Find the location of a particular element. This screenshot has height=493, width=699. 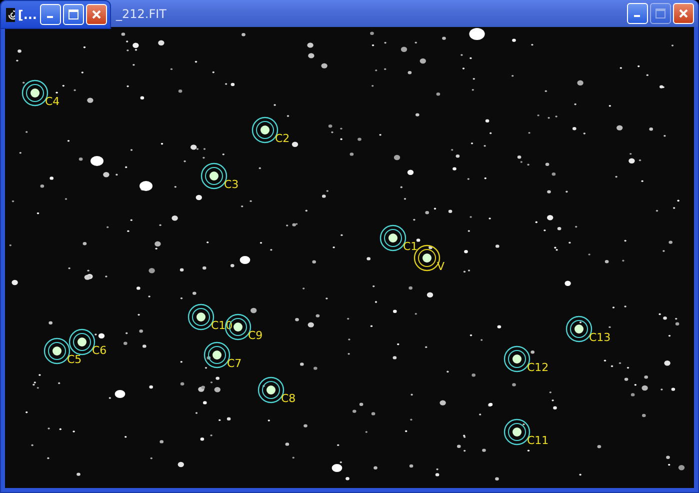

star-label: C9 is located at coordinates (255, 335).